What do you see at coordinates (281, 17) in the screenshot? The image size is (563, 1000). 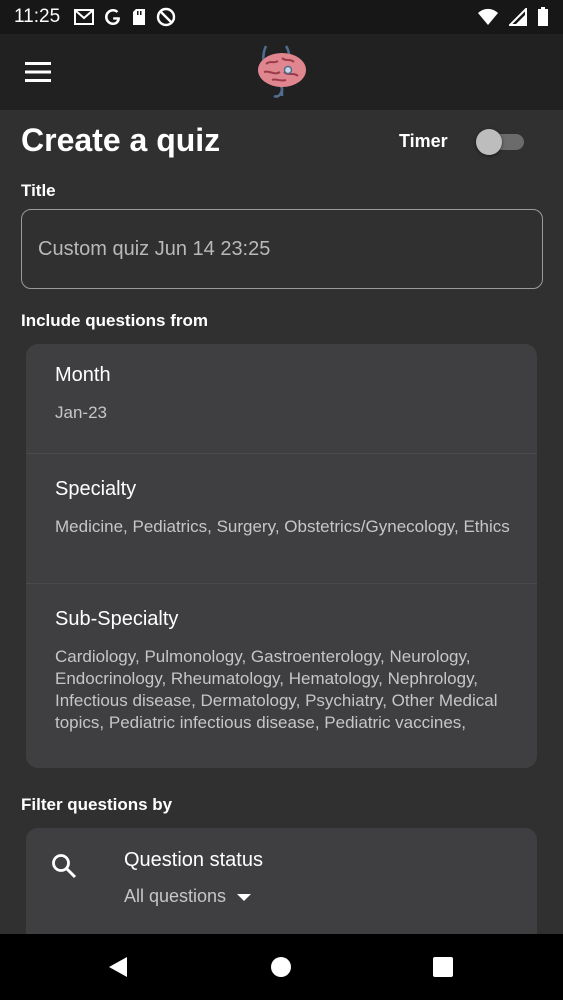 I see `status-bar: 11:25` at bounding box center [281, 17].